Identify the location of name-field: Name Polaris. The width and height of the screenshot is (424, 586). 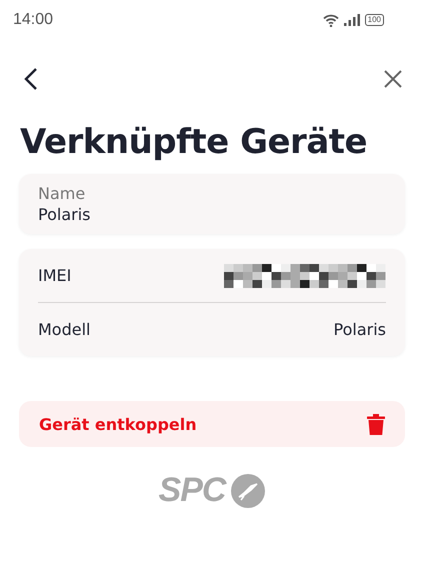
(212, 204).